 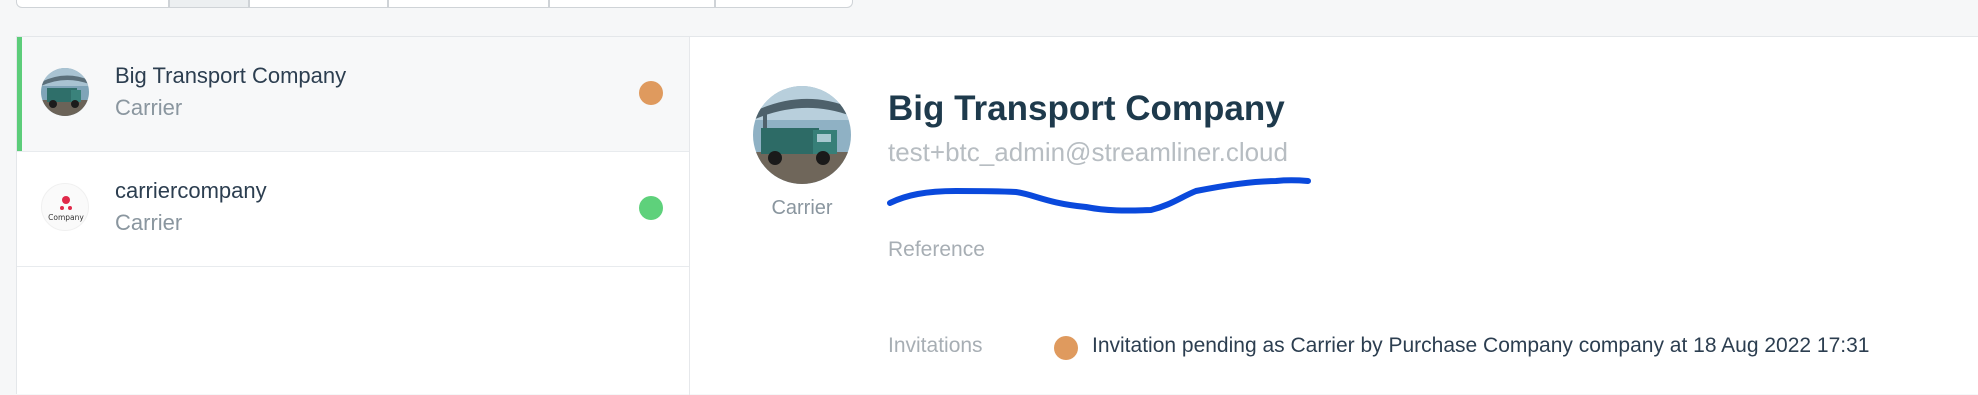 I want to click on reference-label: Reference, so click(x=936, y=249).